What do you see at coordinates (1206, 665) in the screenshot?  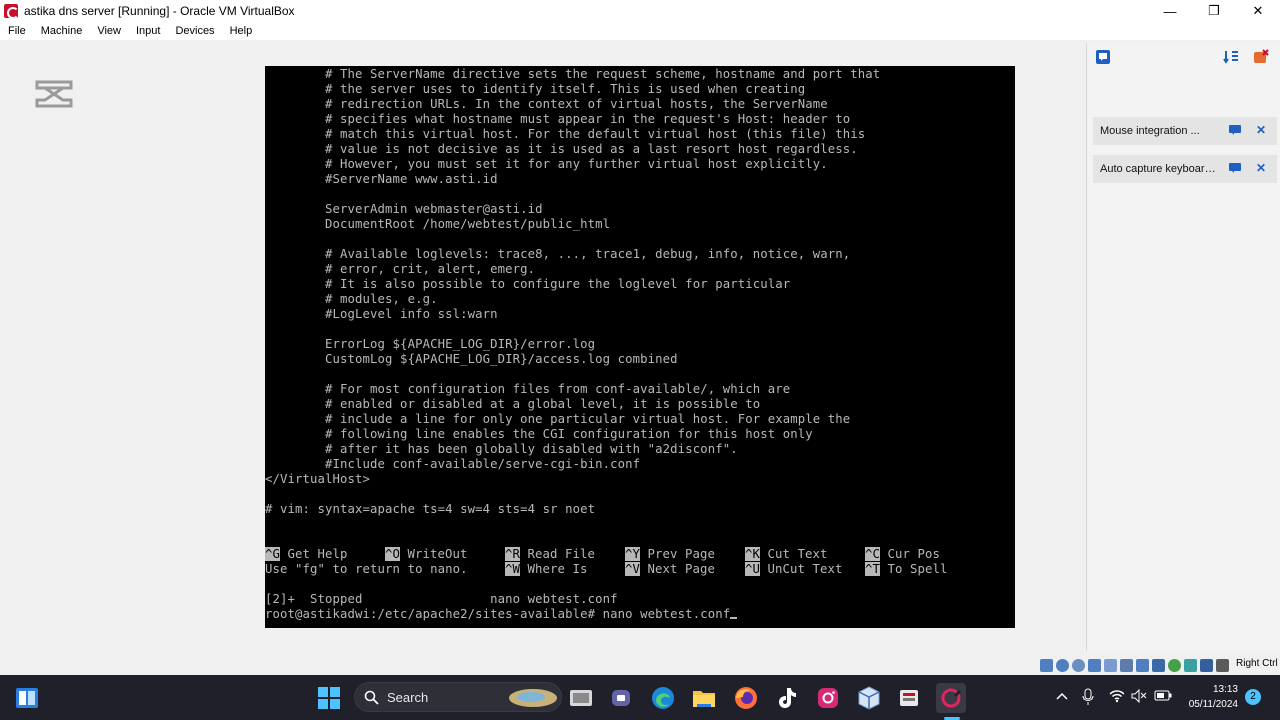 I see `mouse-integration-icon` at bounding box center [1206, 665].